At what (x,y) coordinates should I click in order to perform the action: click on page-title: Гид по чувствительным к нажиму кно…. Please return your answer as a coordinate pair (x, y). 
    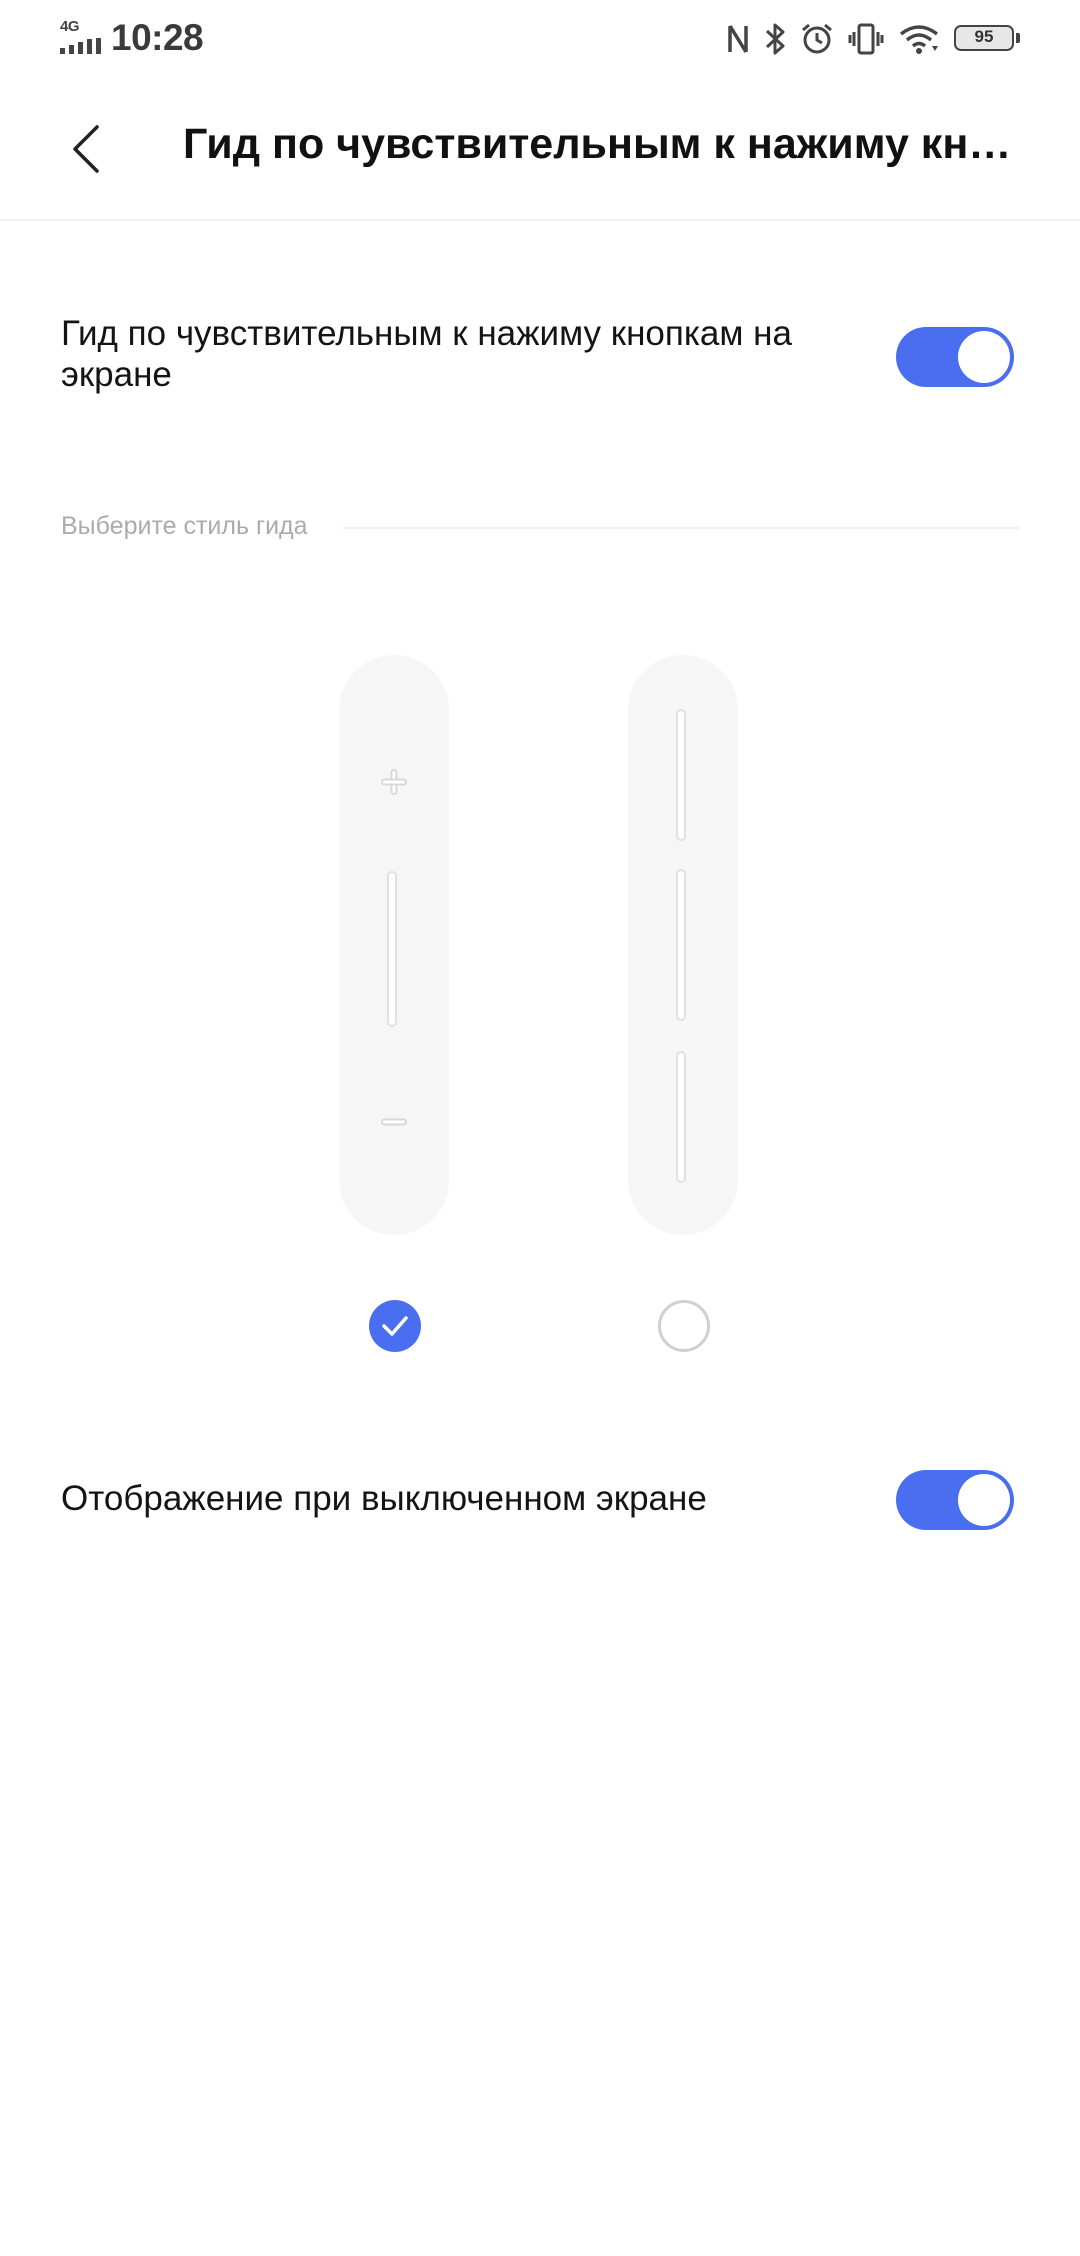
    Looking at the image, I should click on (598, 144).